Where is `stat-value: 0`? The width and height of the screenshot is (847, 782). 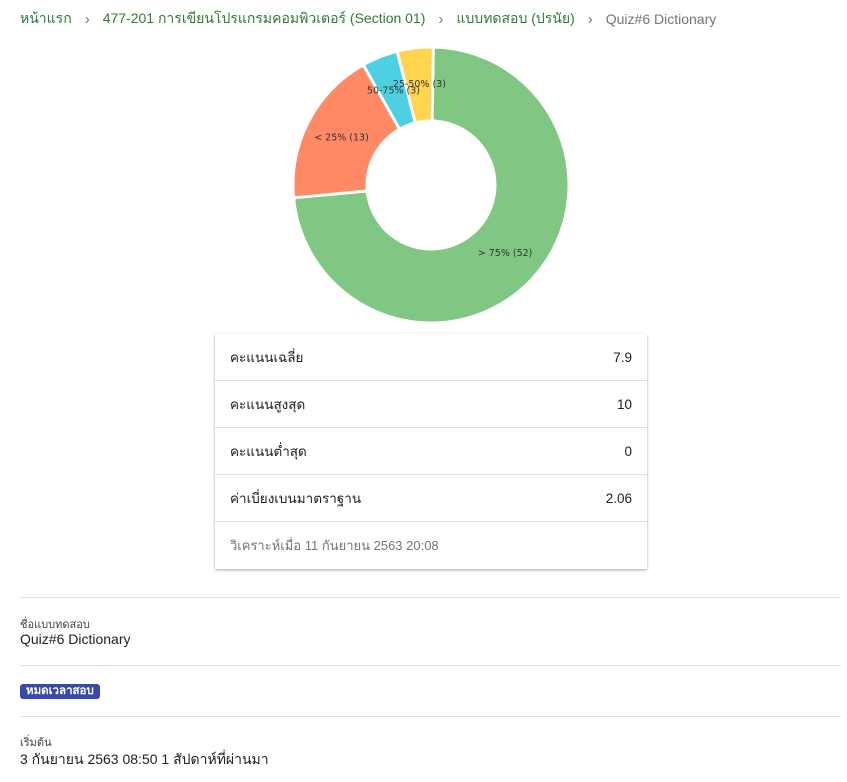 stat-value: 0 is located at coordinates (628, 451).